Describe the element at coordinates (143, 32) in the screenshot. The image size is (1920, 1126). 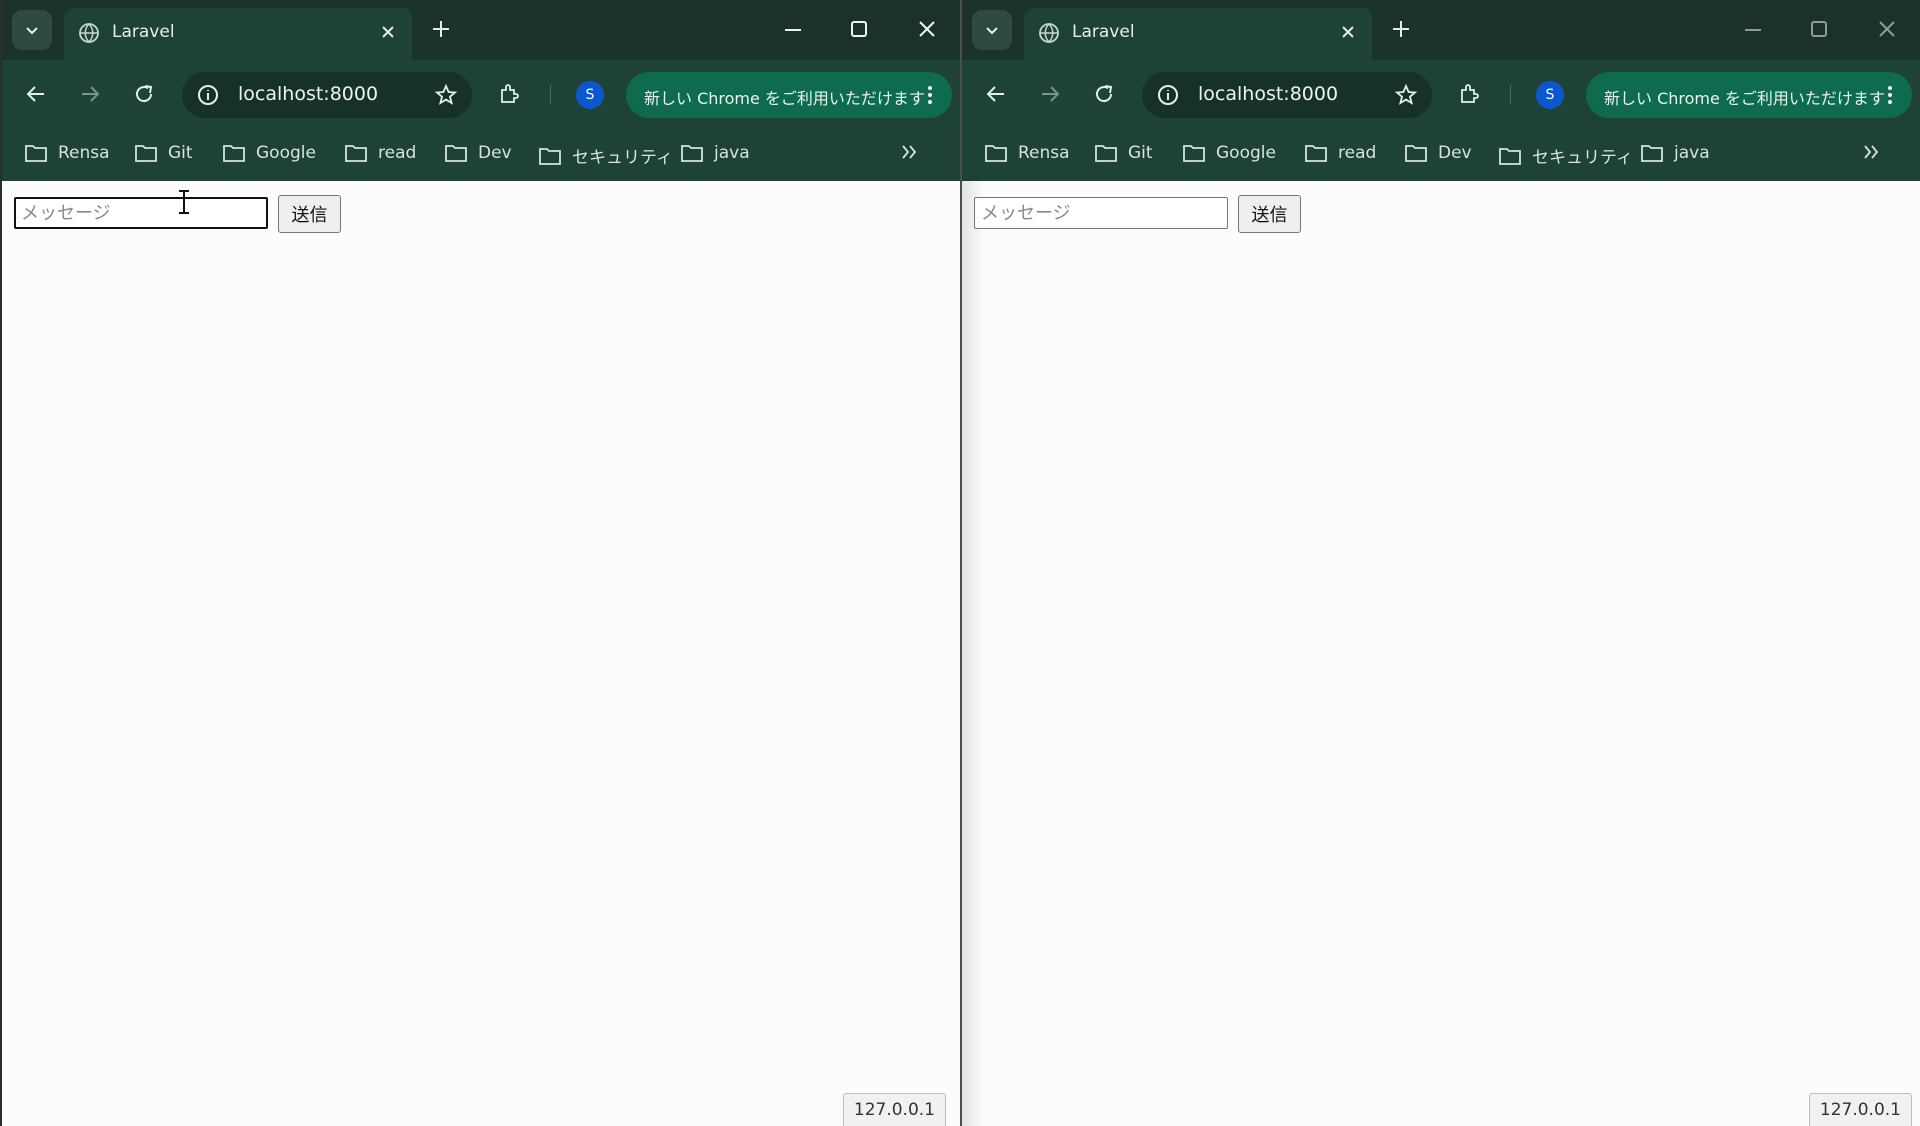
I see `tab-title: Laravel` at that location.